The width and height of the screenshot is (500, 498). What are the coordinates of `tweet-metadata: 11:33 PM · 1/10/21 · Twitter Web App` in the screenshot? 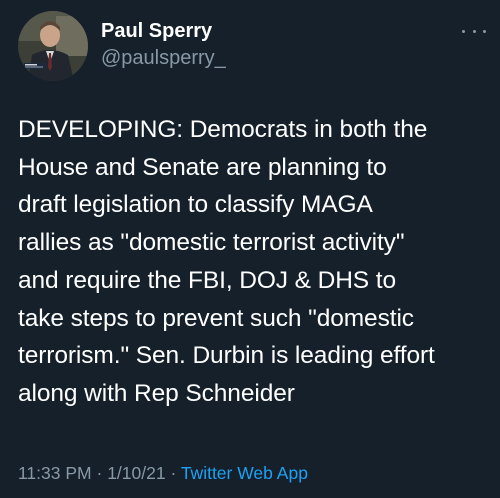 It's located at (163, 473).